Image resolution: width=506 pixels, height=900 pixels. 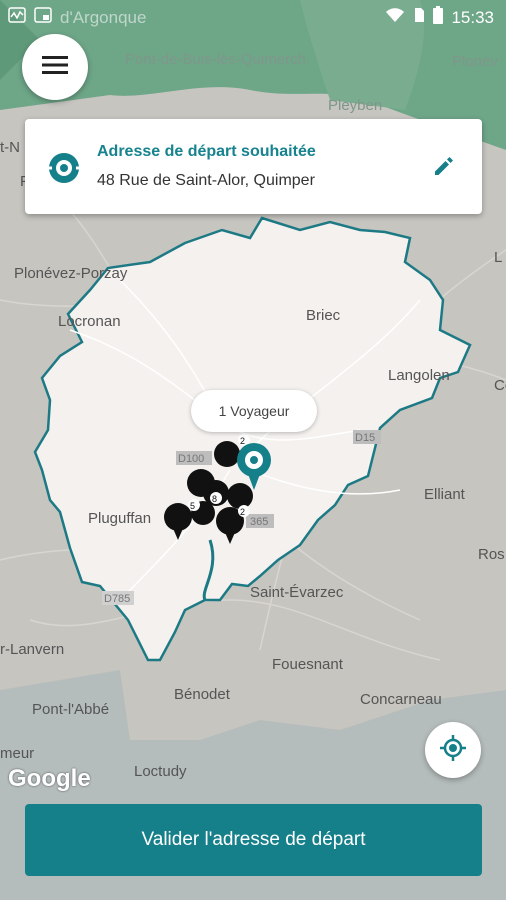 I want to click on pencil-edit-icon, so click(x=444, y=168).